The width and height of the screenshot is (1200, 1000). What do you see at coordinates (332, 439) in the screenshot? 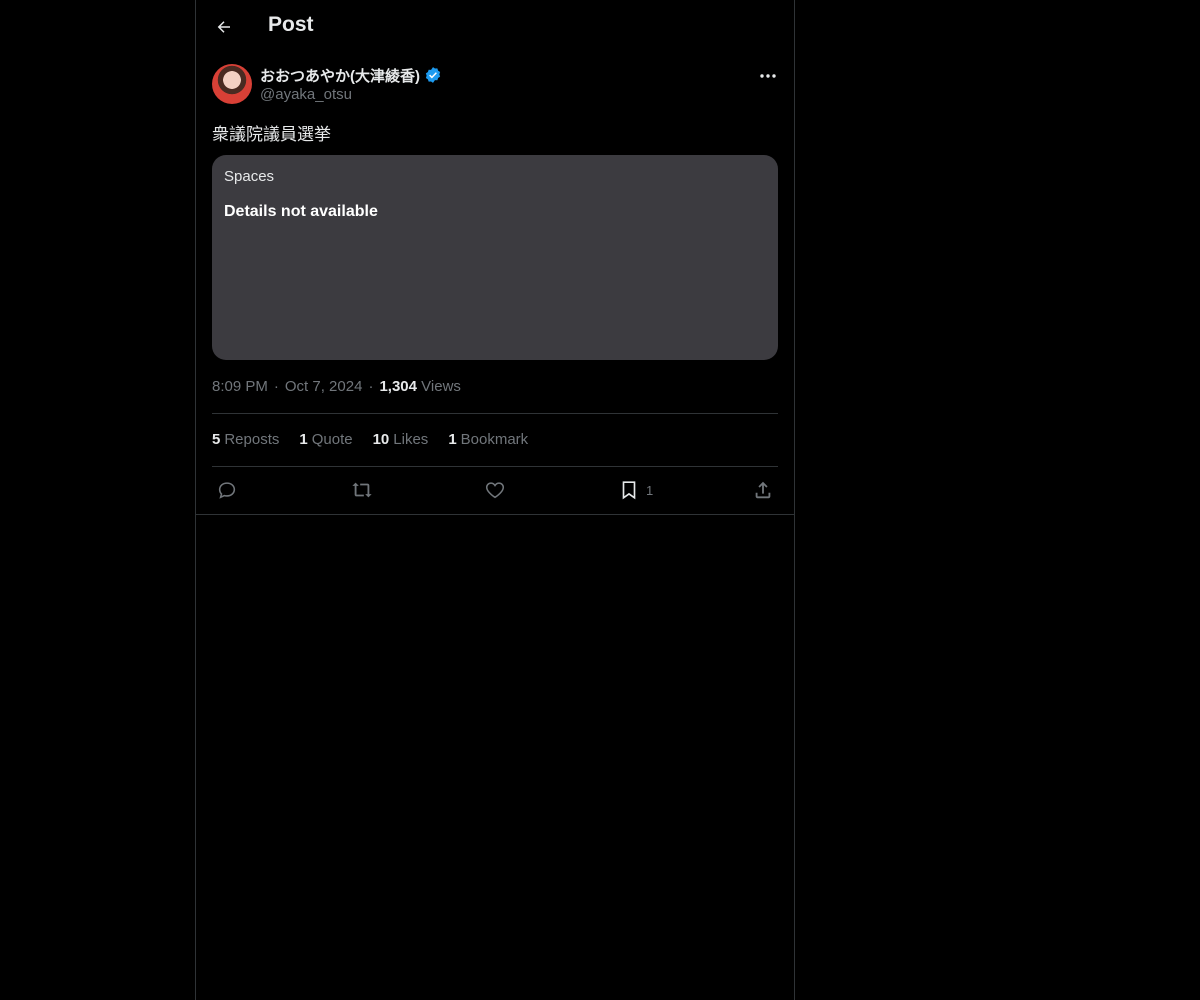
I see `quotes-label: Quote` at bounding box center [332, 439].